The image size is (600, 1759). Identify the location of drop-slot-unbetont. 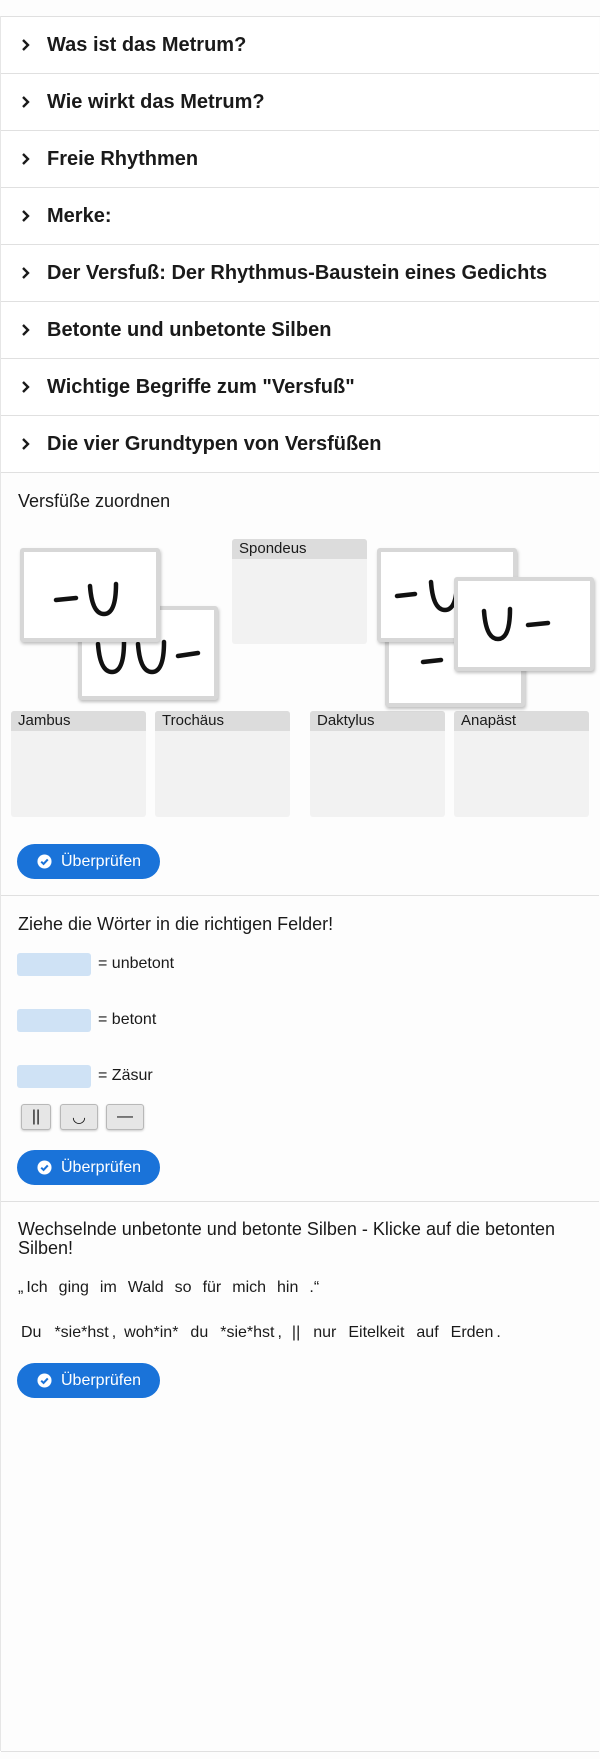
(54, 964).